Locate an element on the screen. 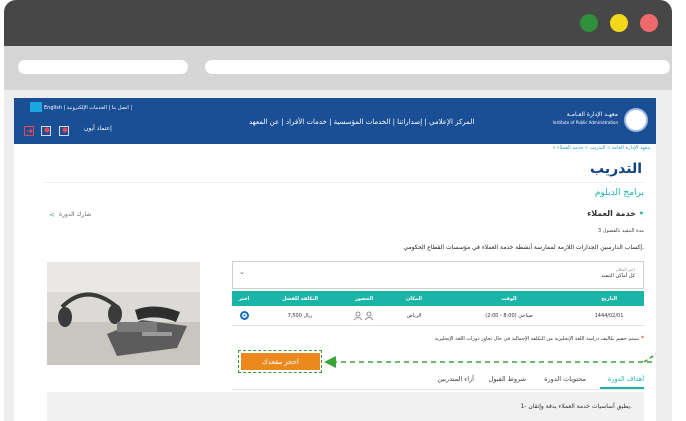 The image size is (686, 421). logo-arabic: معهـد الإدارة العـامـة is located at coordinates (592, 114).